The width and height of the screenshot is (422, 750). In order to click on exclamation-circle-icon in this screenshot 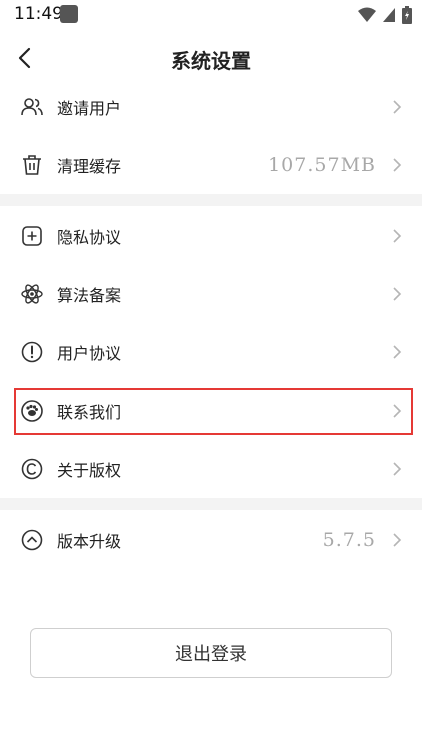, I will do `click(32, 352)`.